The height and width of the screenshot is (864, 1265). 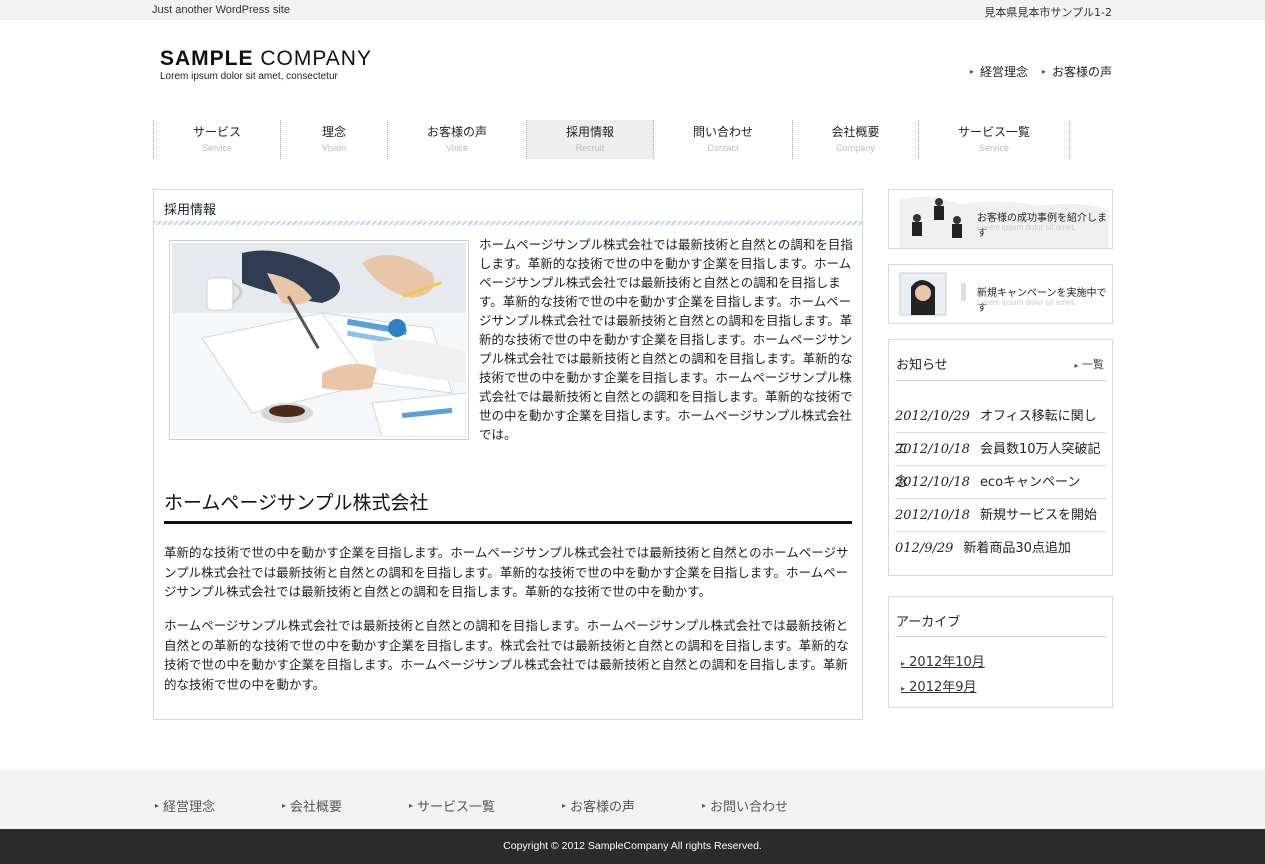 I want to click on archive-link: ▸ 2012年10月, so click(x=943, y=660).